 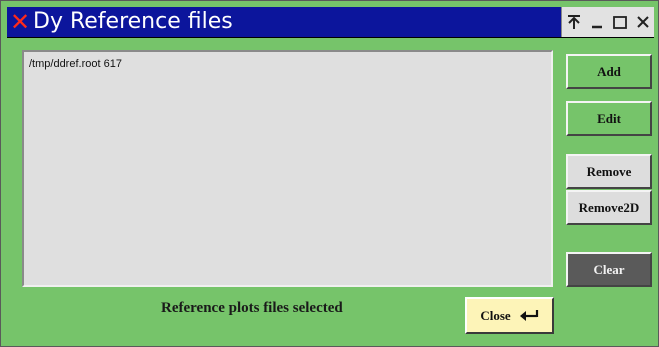 I want to click on close-window-icon, so click(x=642, y=22).